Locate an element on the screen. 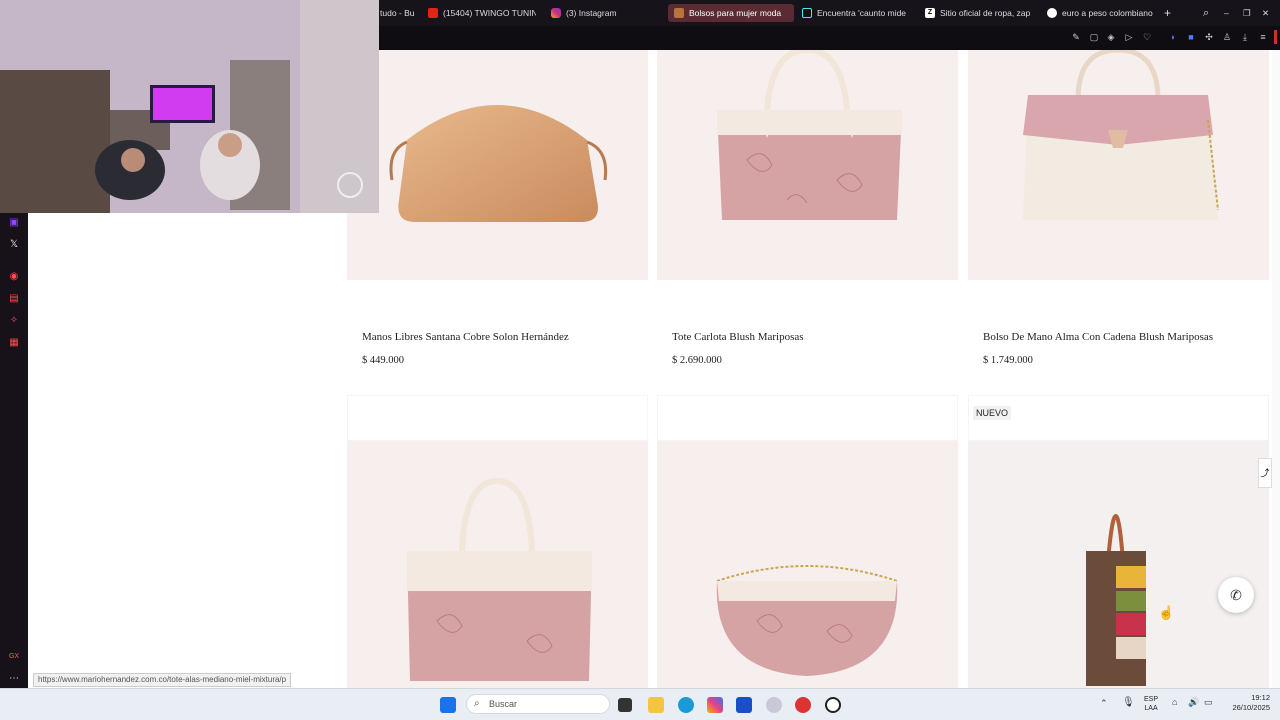  tab-zara: Z Sitio oficial de ropa, zap is located at coordinates (979, 13).